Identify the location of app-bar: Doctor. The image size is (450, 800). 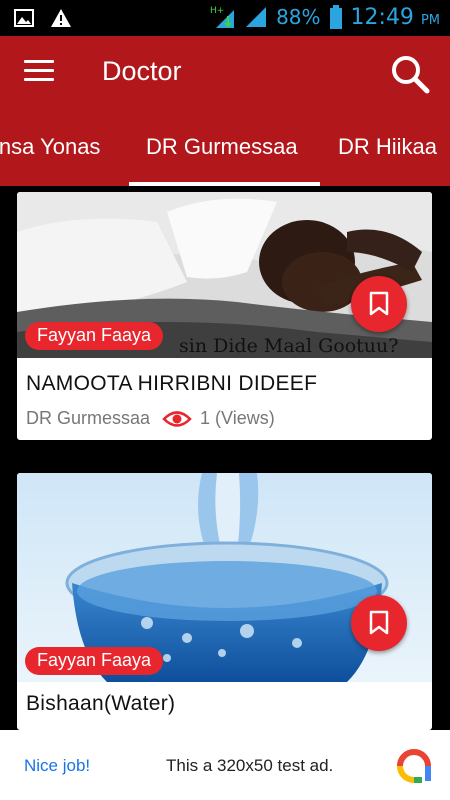
(225, 74).